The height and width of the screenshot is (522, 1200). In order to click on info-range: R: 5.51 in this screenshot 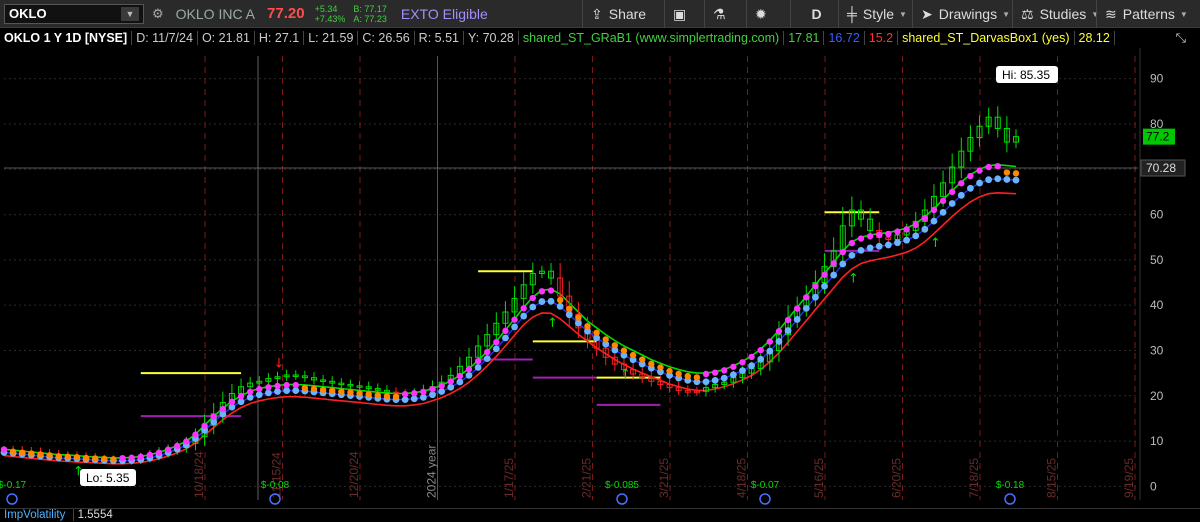, I will do `click(439, 38)`.